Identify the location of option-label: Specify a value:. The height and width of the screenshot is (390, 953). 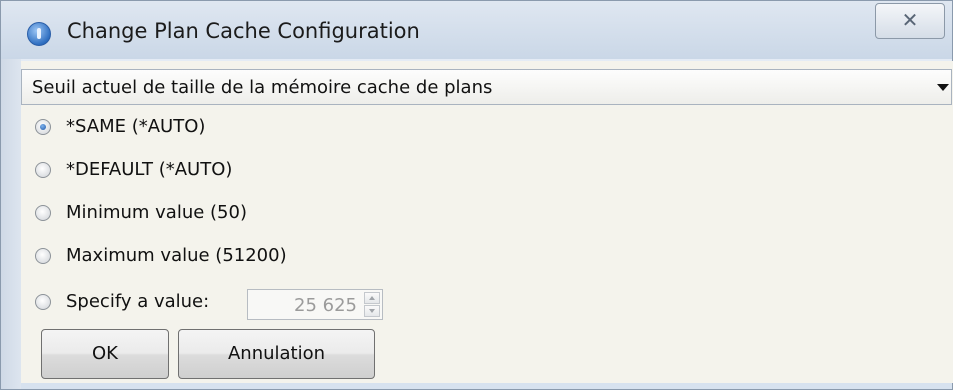
(138, 301).